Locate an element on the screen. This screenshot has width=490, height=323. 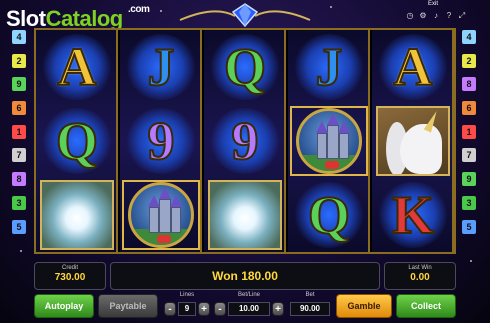
gamble-button: Gamble is located at coordinates (364, 306).